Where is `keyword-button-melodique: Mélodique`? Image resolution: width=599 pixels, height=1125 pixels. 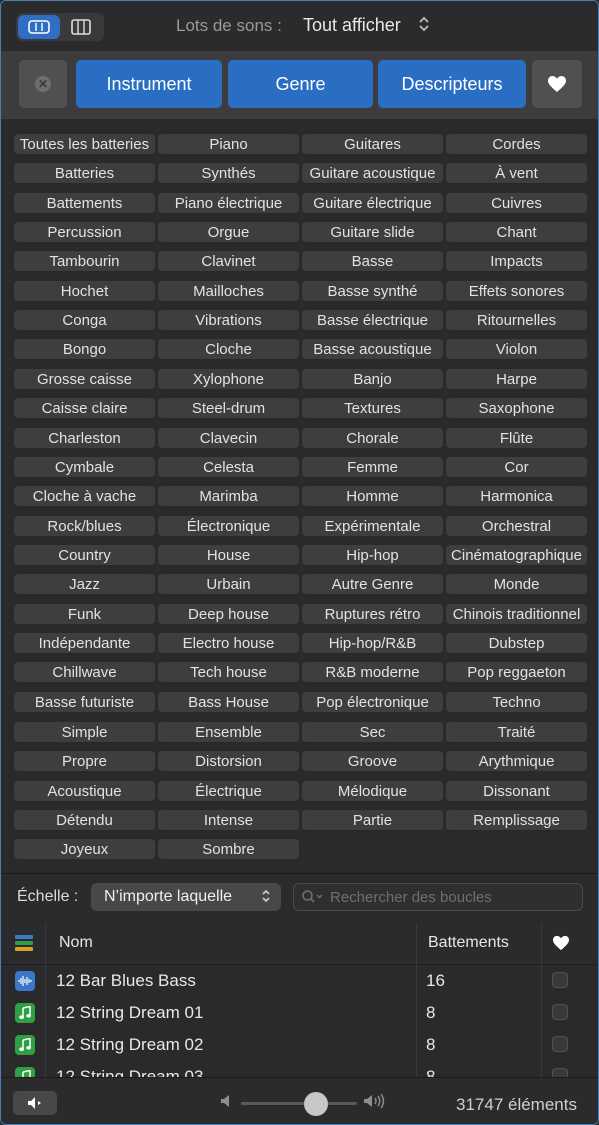
keyword-button-melodique: Mélodique is located at coordinates (372, 791).